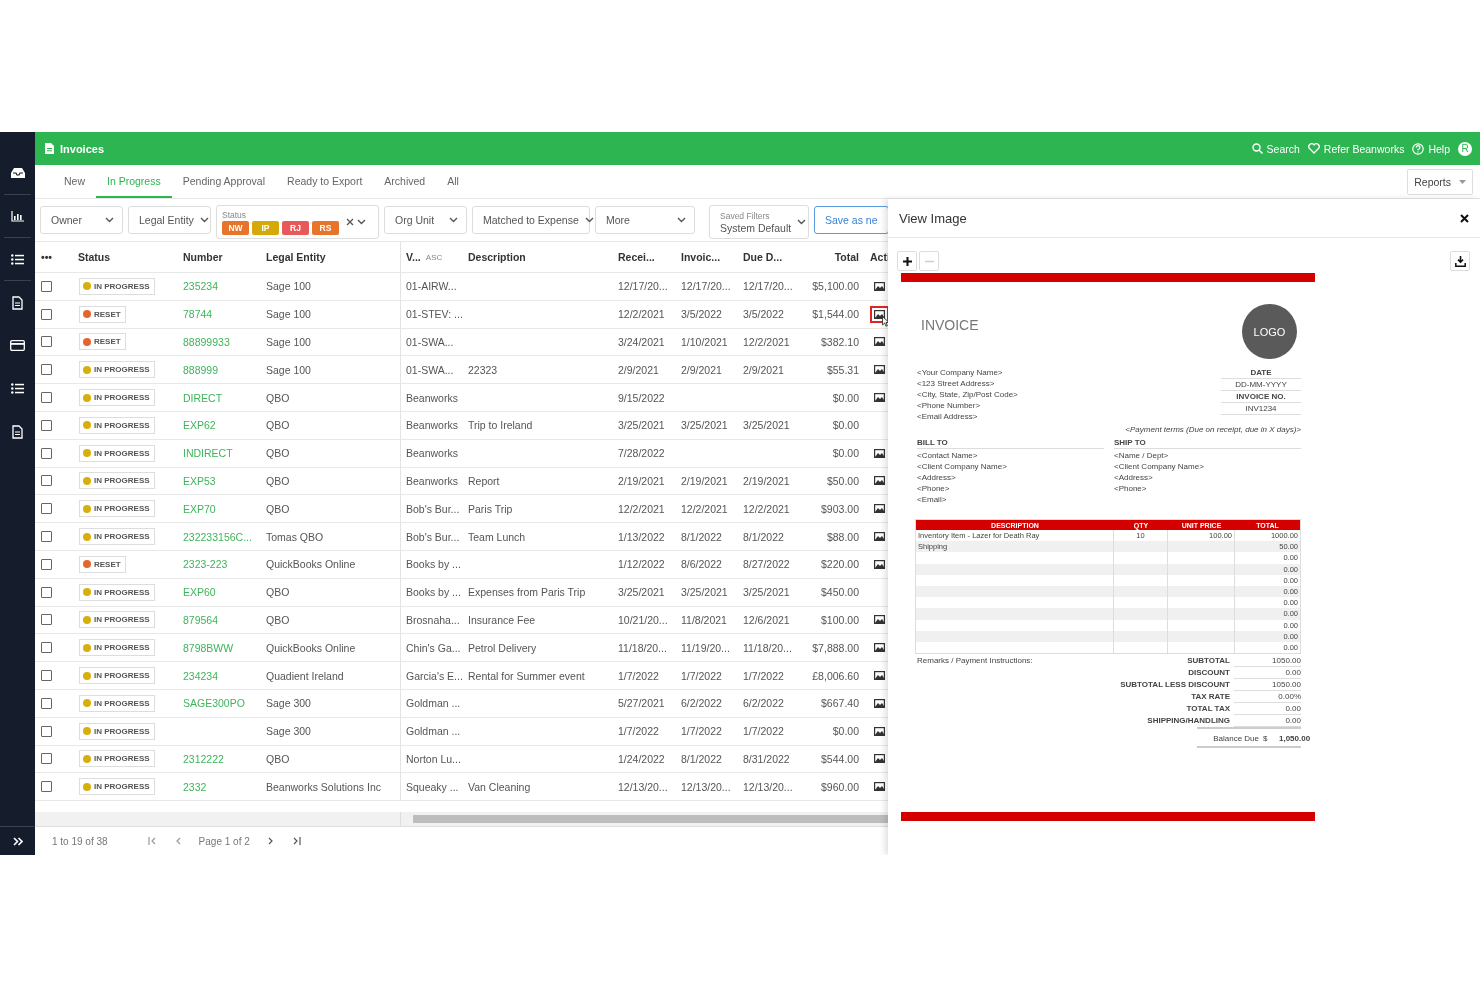 Image resolution: width=1480 pixels, height=987 pixels. I want to click on invoice-number-link: EXP60, so click(199, 592).